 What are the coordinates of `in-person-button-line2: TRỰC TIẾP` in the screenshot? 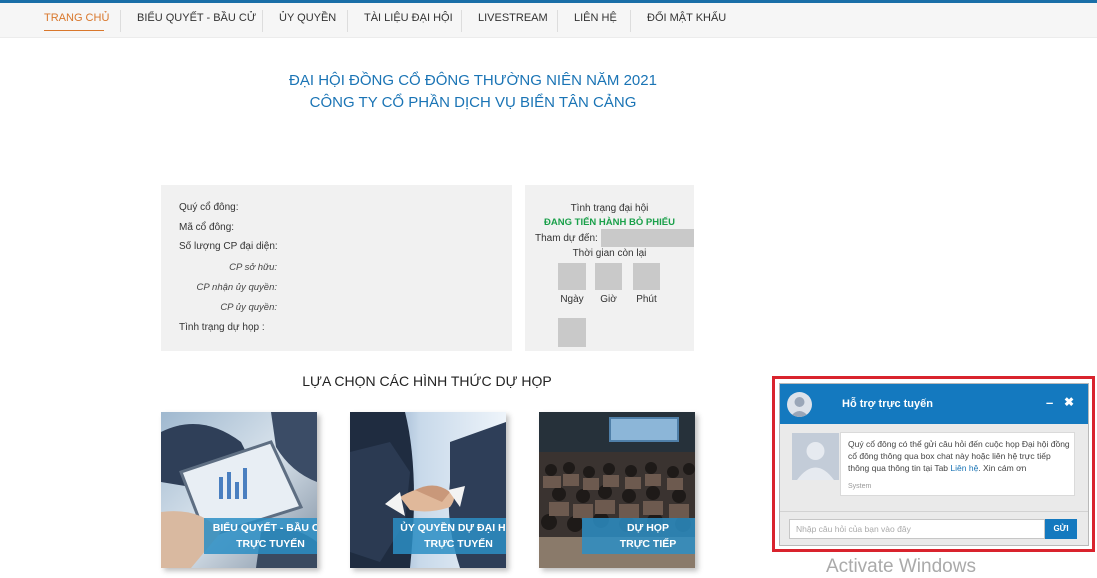 It's located at (648, 544).